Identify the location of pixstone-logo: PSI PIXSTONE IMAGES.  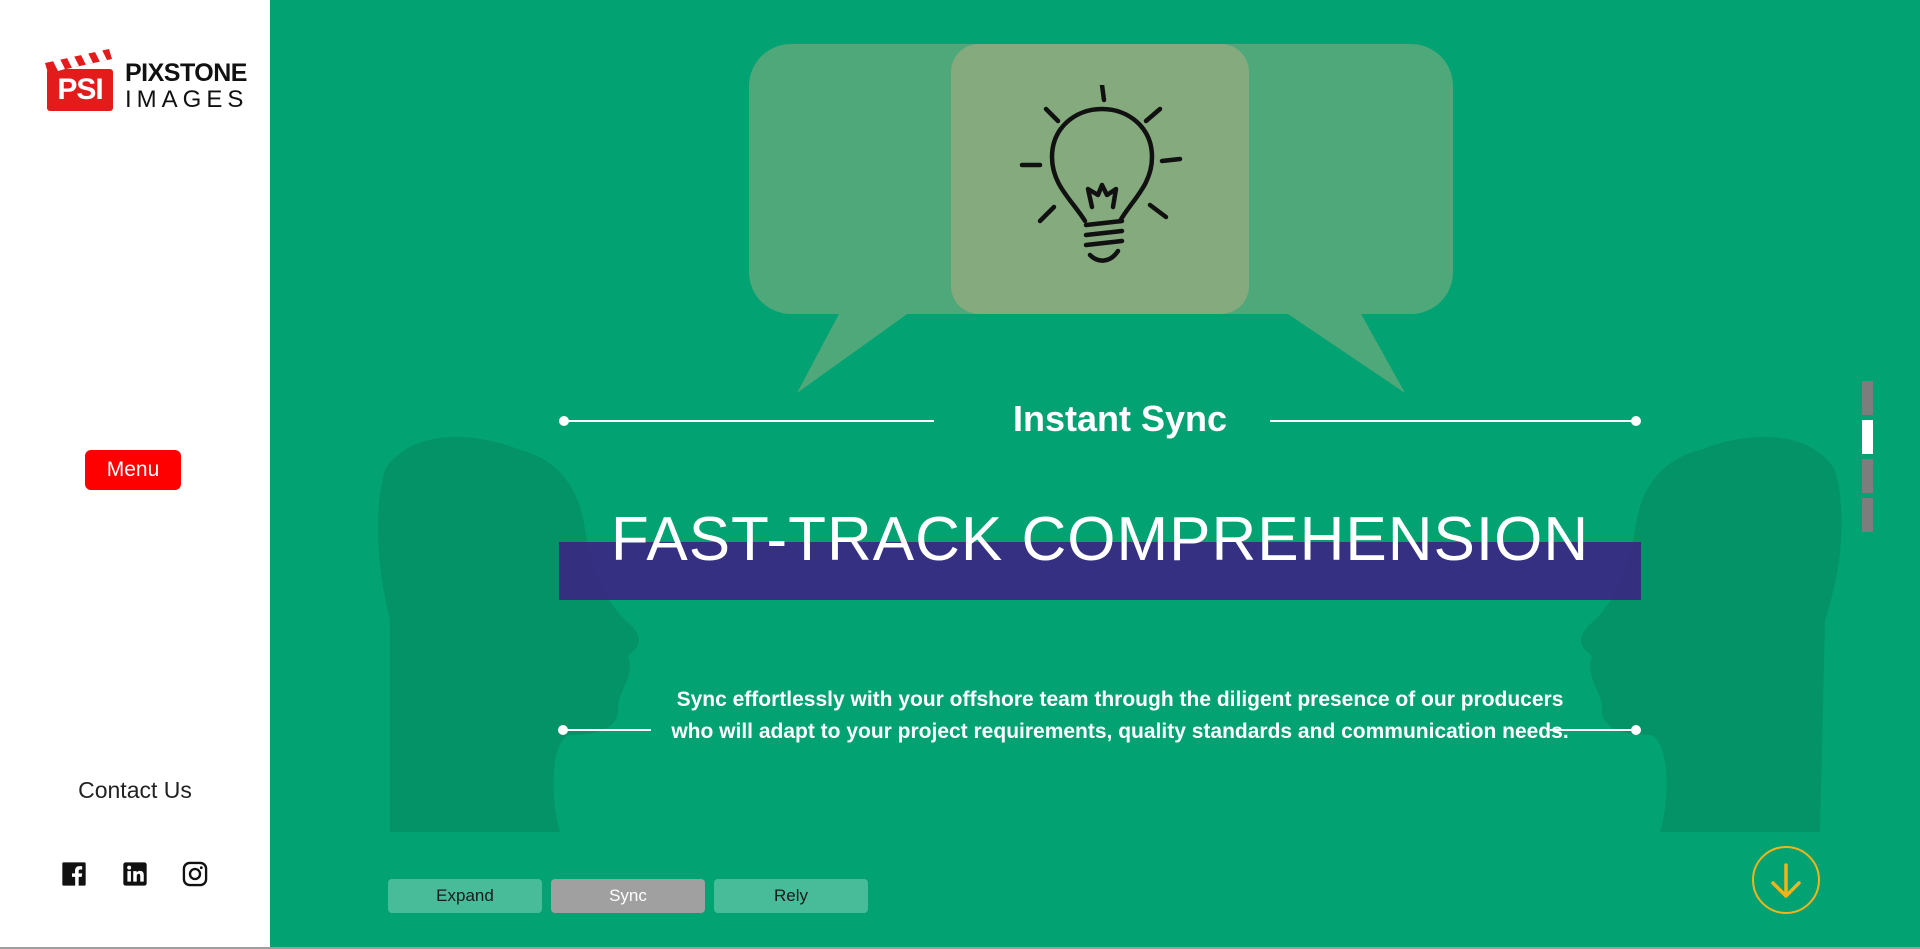
(146, 79).